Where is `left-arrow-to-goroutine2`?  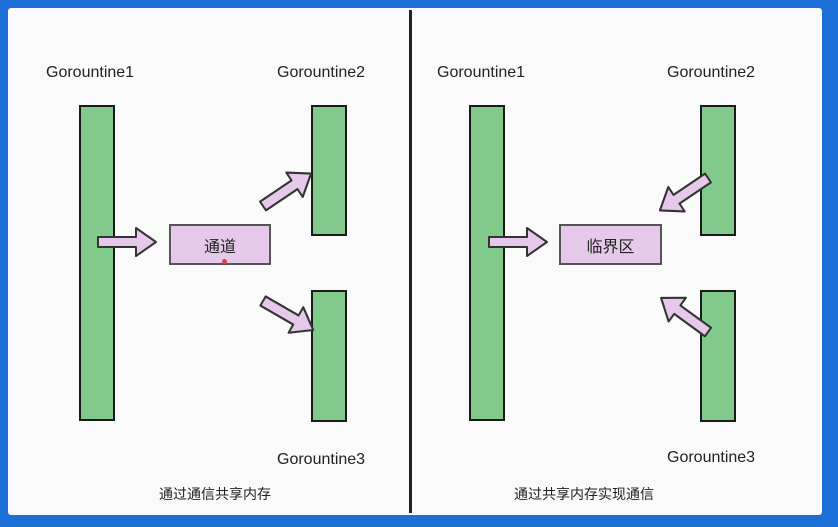
left-arrow-to-goroutine2 is located at coordinates (287, 190).